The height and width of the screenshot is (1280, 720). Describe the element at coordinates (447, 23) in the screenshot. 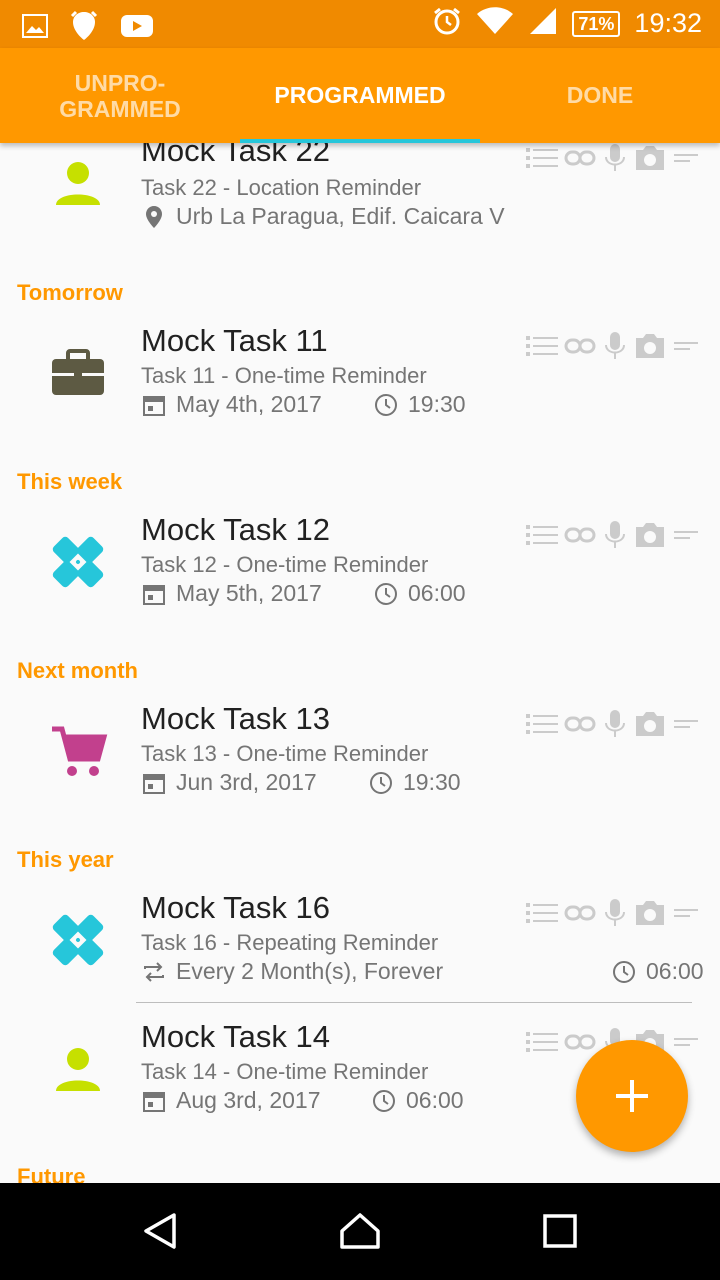

I see `alarm-icon` at that location.